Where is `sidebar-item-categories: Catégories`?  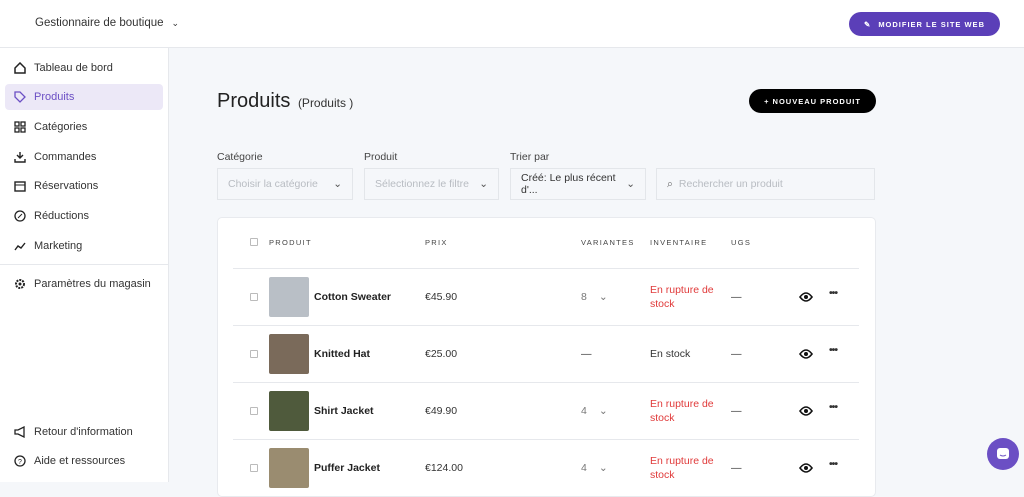 sidebar-item-categories: Catégories is located at coordinates (84, 127).